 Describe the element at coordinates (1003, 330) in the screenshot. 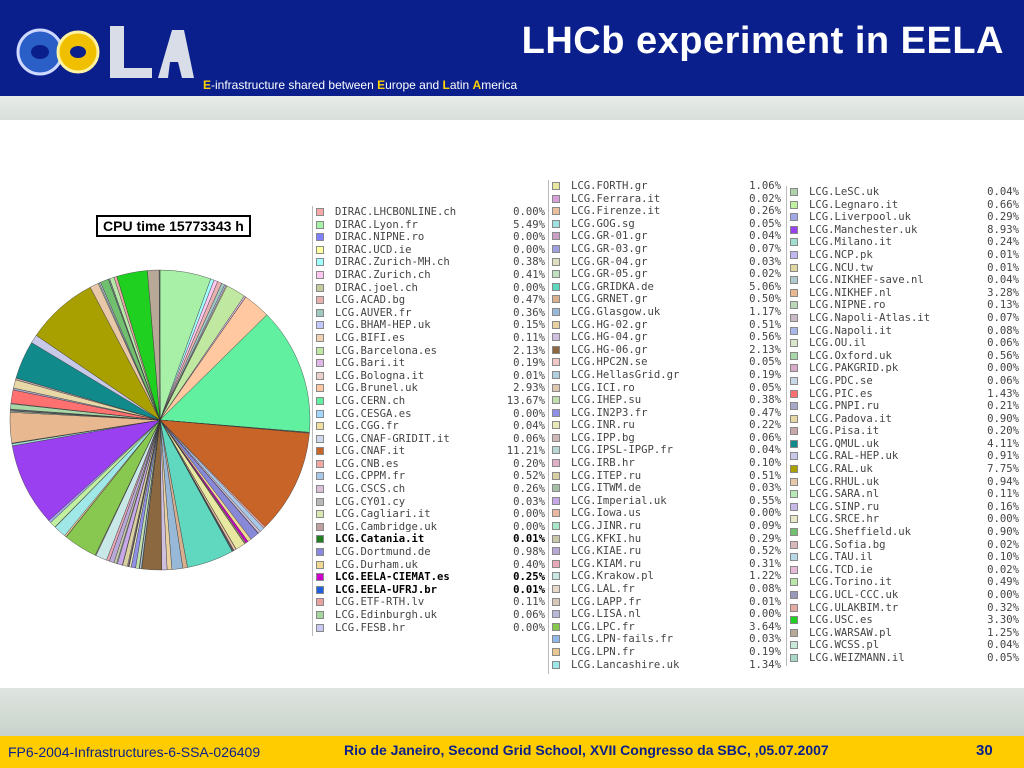

I see `legend-percentage: 0.08%` at that location.